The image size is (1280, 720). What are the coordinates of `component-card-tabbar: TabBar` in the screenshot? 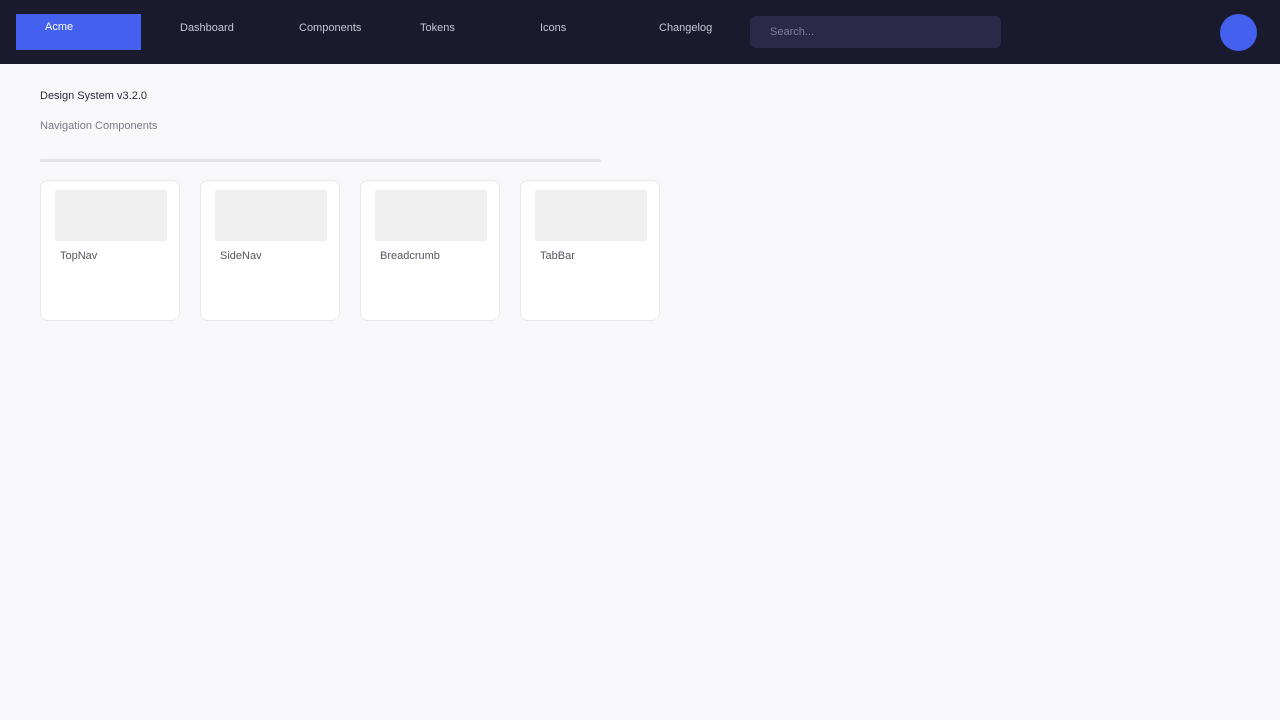 It's located at (590, 250).